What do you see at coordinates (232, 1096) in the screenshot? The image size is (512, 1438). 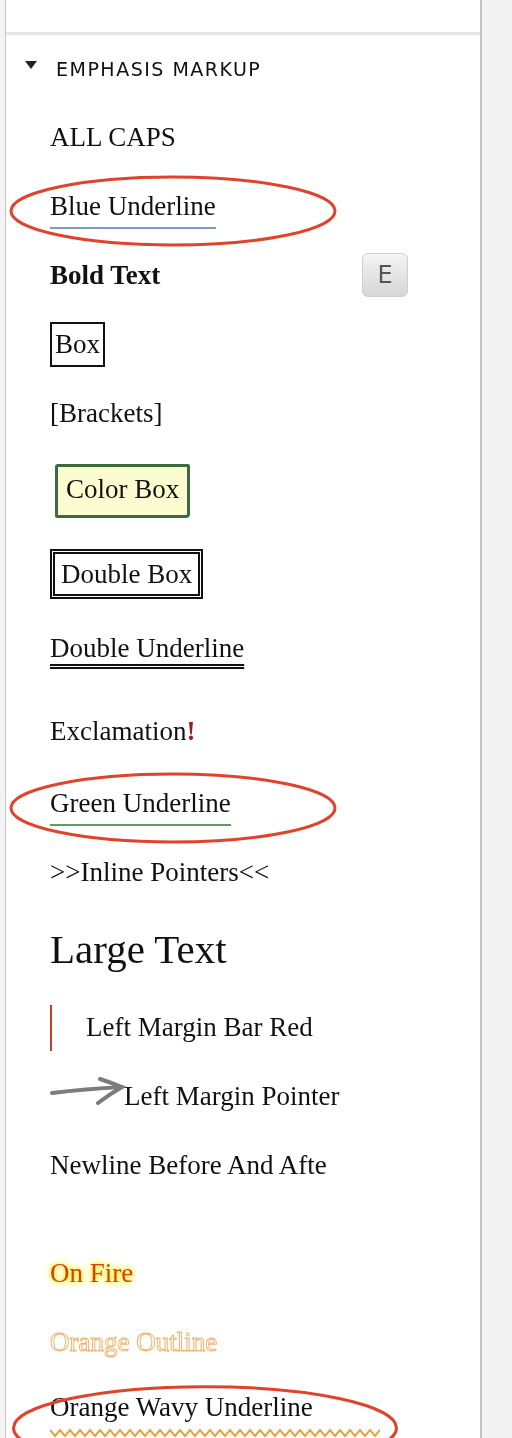 I see `style-option: Left Margin Pointer` at bounding box center [232, 1096].